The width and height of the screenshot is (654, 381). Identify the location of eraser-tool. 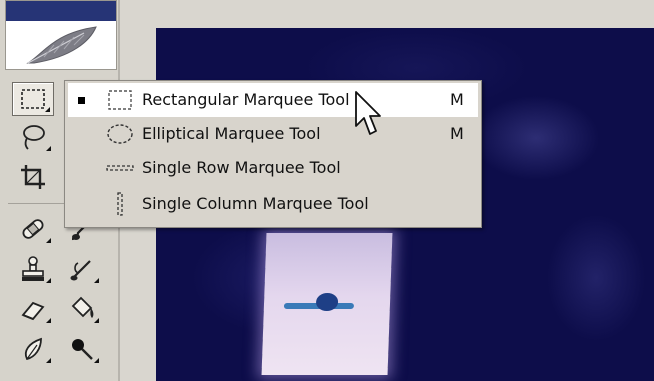
(33, 309).